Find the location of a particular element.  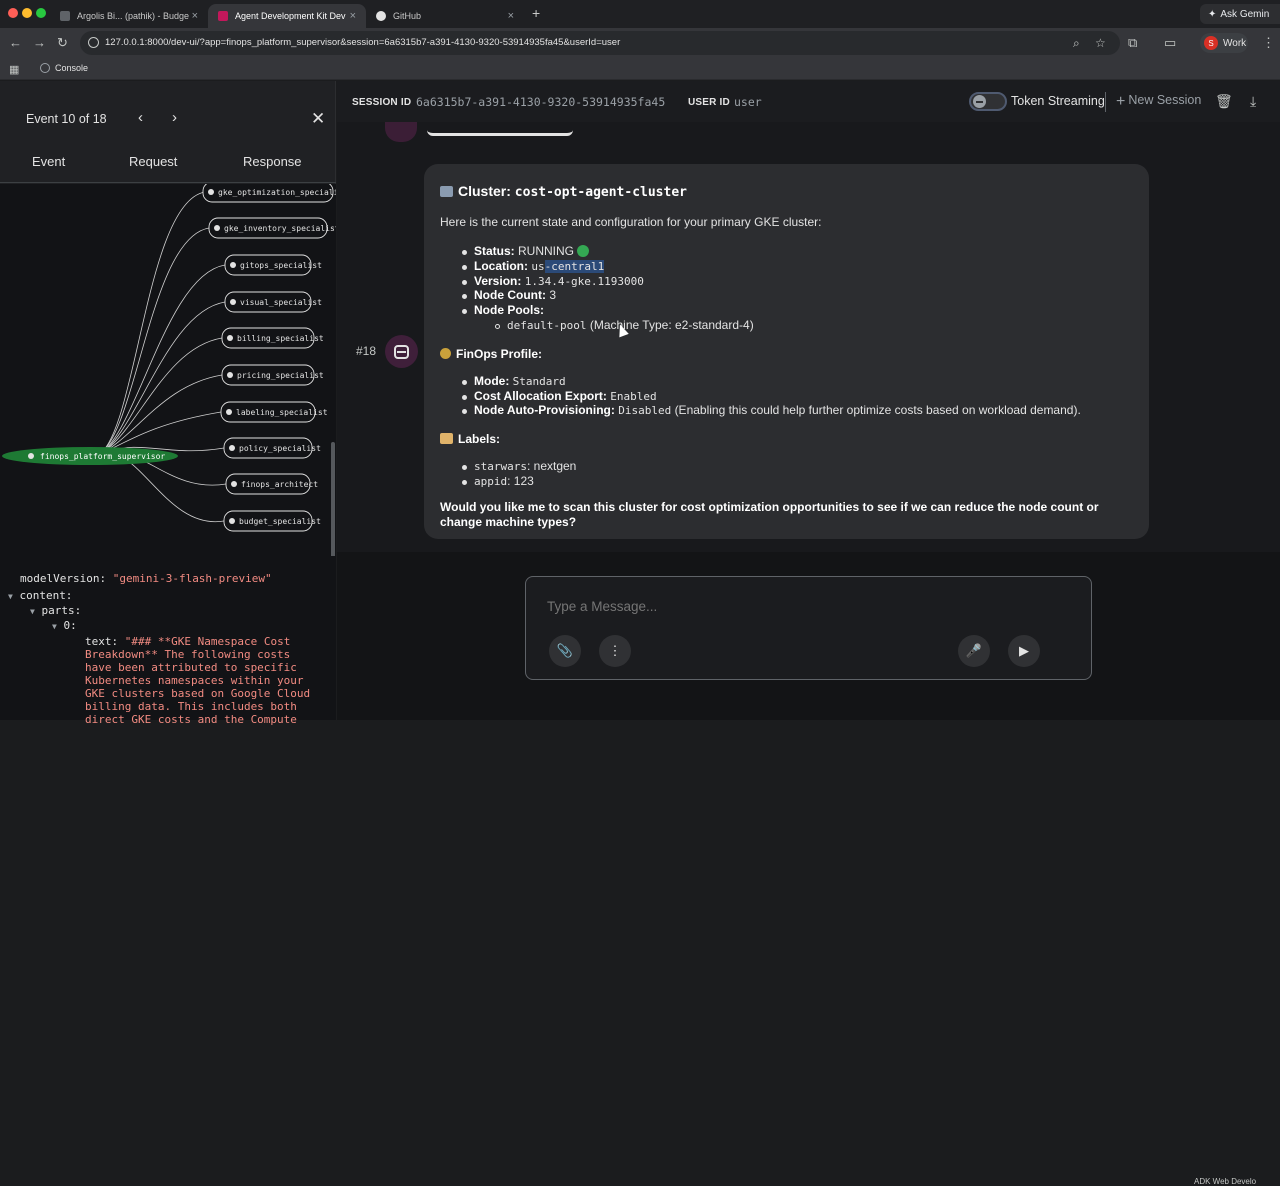

graph-node-billing-specialist: billing_specialist is located at coordinates (272, 338).